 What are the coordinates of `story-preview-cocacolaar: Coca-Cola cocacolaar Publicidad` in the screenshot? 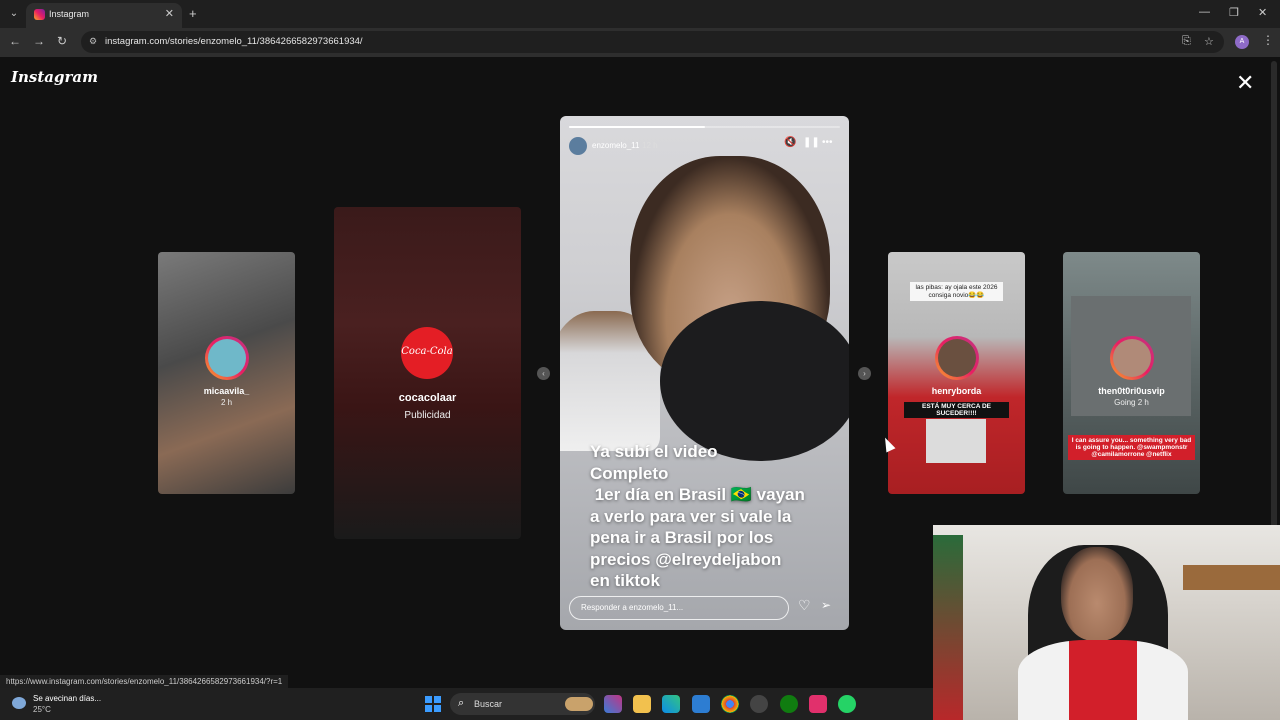 It's located at (427, 373).